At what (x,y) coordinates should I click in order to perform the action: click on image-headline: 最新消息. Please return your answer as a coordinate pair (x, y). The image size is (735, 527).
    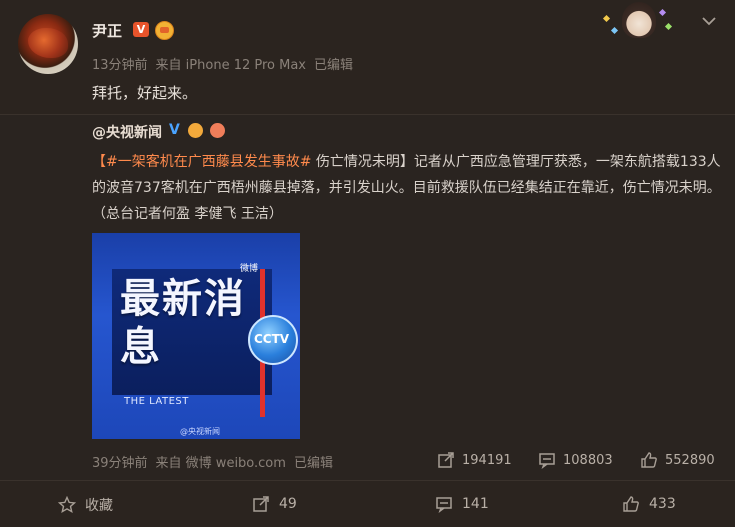
    Looking at the image, I should click on (183, 323).